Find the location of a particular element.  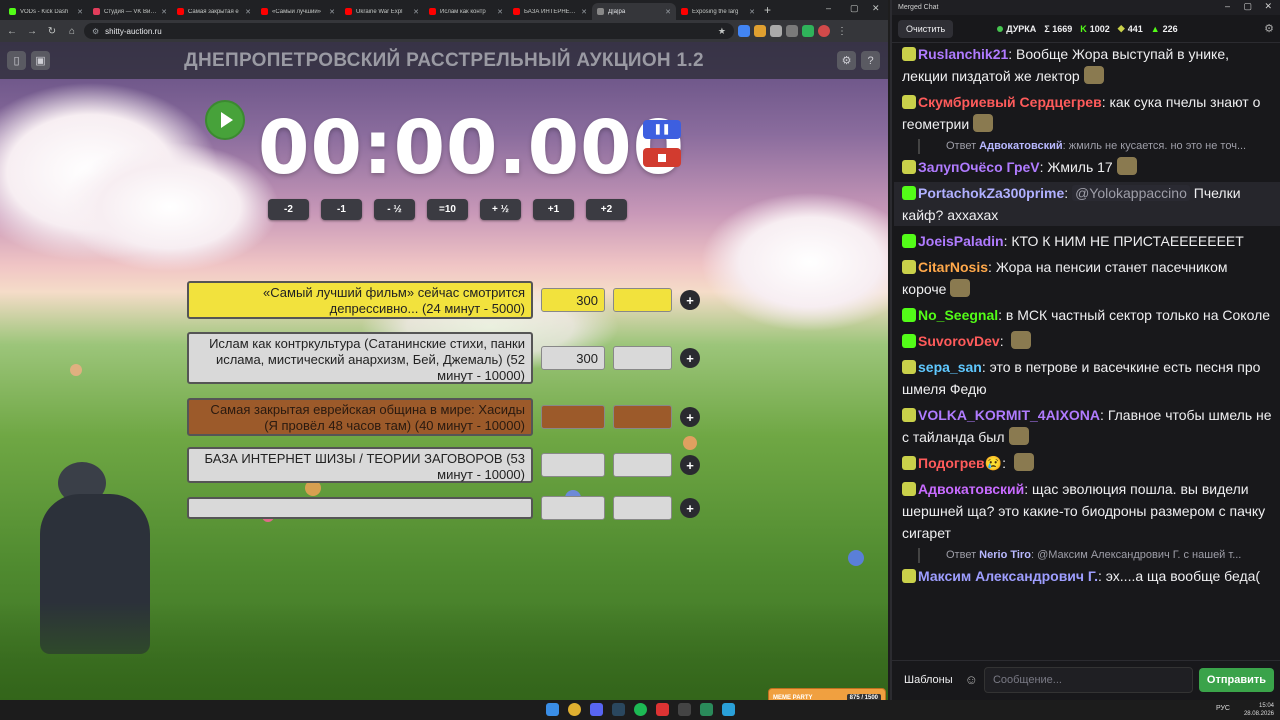

clear-button: Очистить is located at coordinates (926, 28).